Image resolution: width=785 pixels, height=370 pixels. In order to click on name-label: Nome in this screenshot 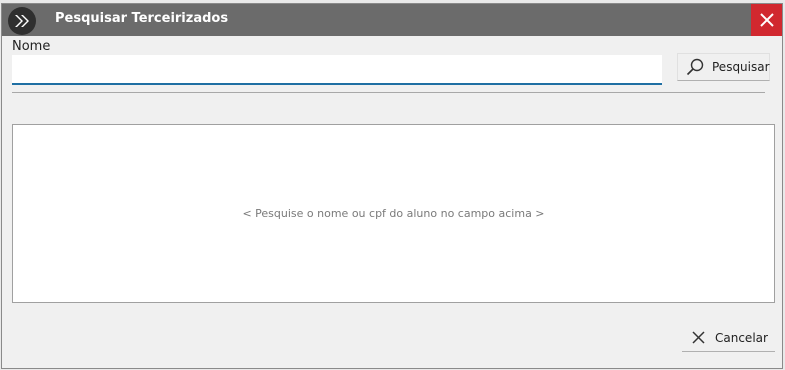, I will do `click(31, 46)`.